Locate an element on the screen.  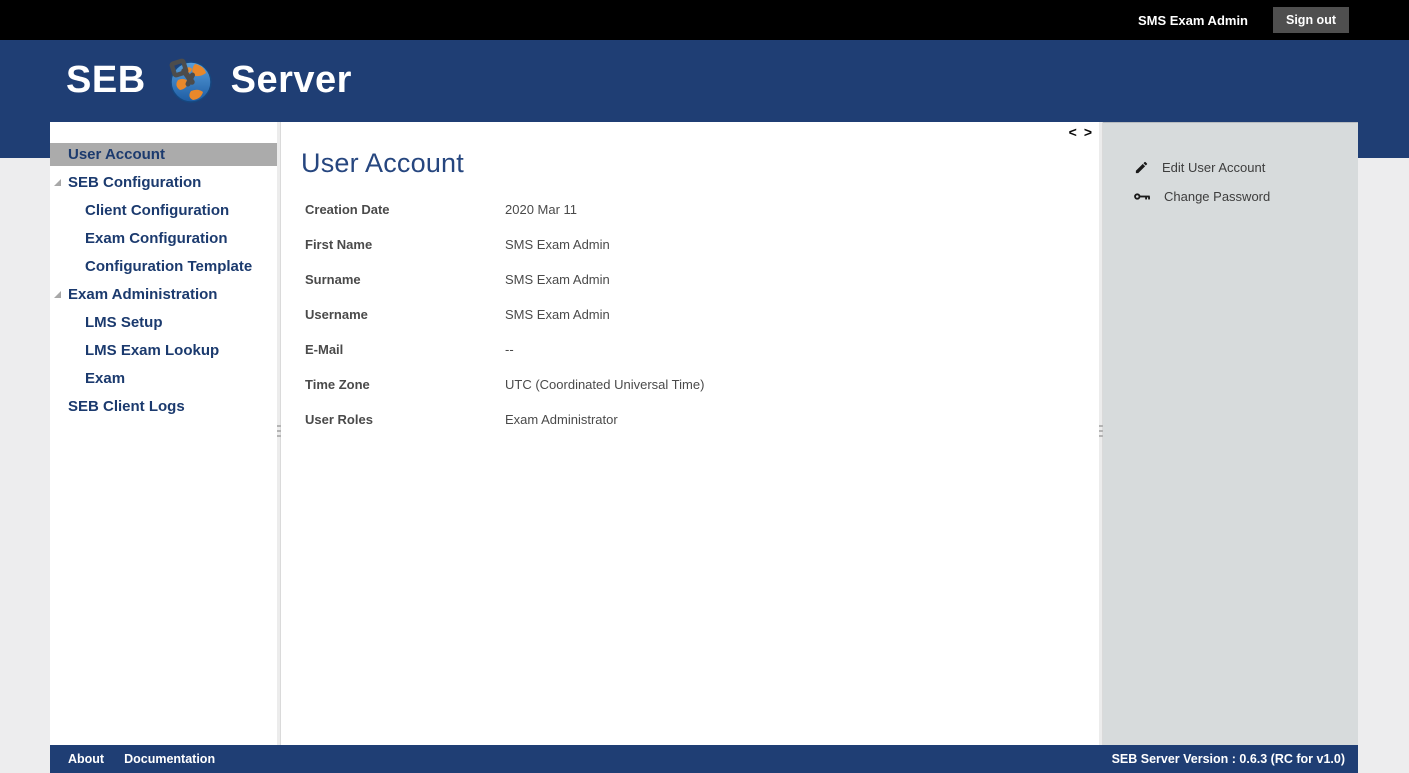
change-password-button: Change Password is located at coordinates (1230, 196).